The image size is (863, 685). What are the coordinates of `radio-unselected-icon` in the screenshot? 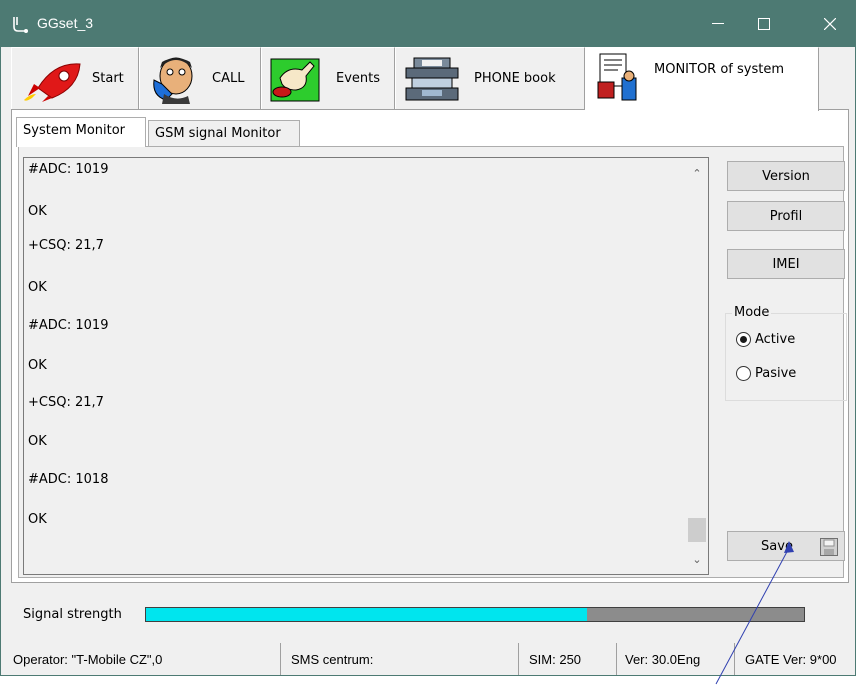 It's located at (743, 373).